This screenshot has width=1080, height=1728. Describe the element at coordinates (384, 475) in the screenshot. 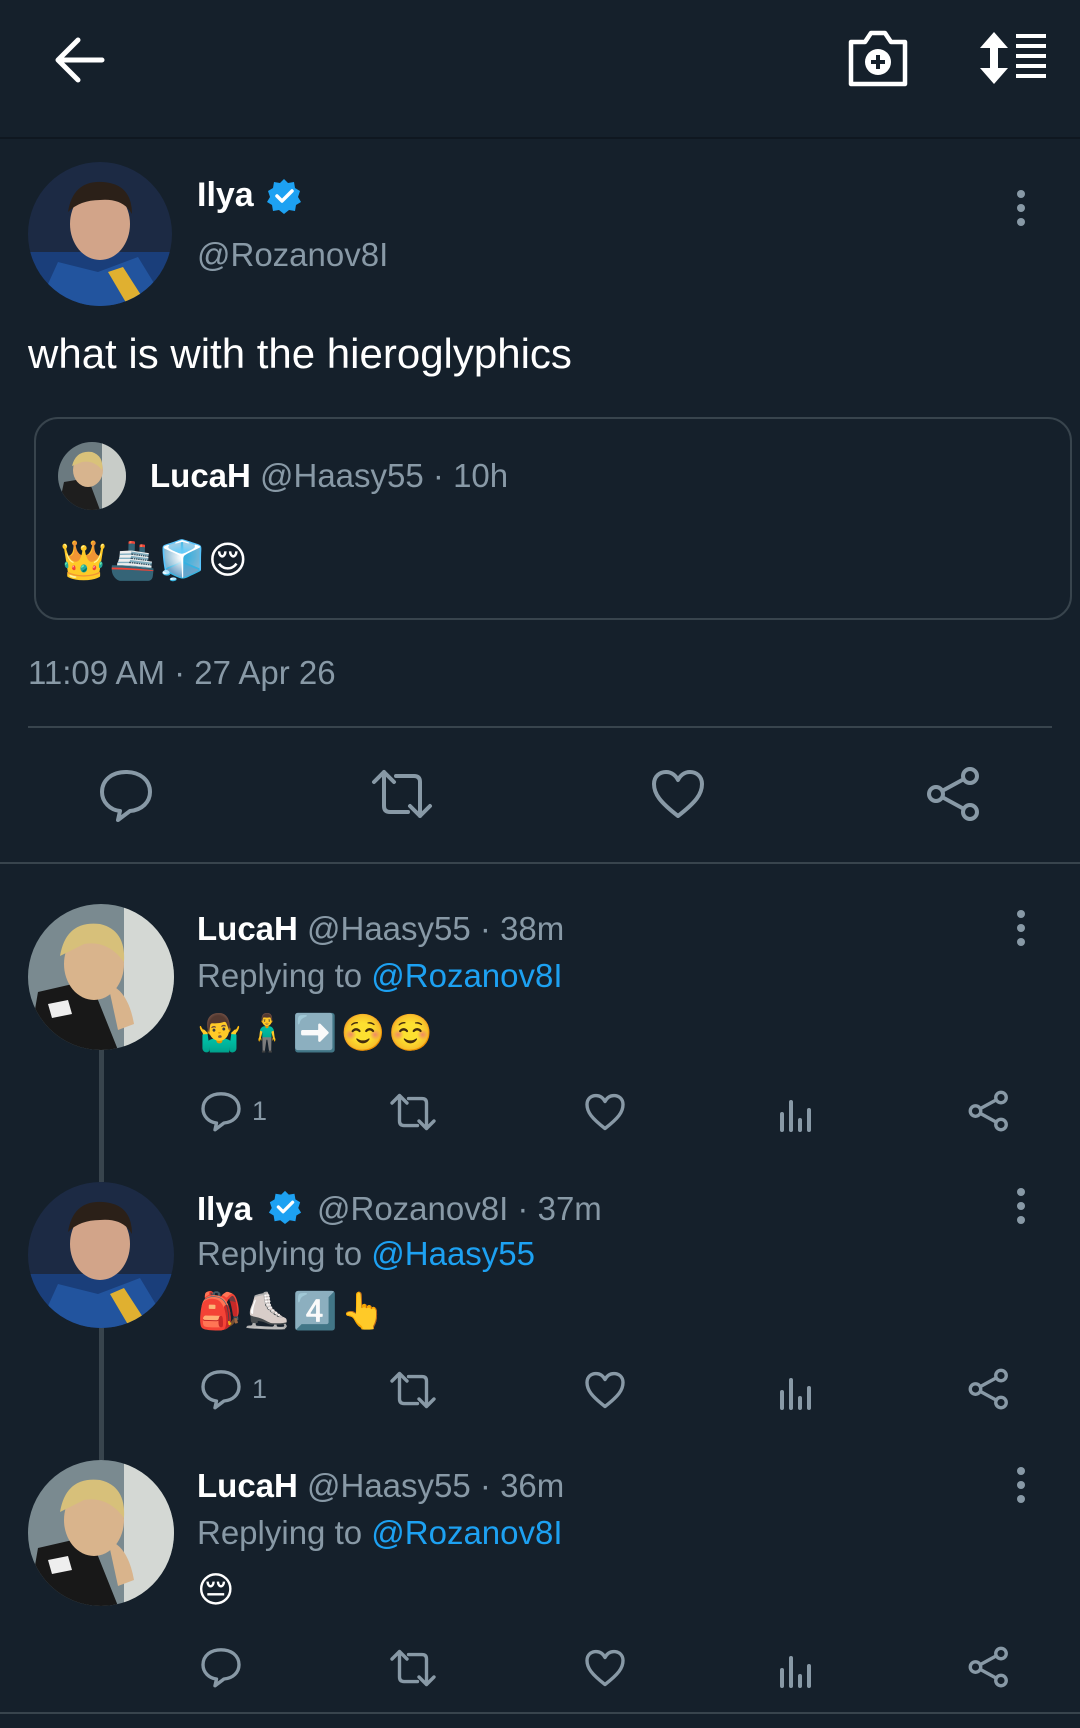

I see `quoted-author-handle-time: @Haasy55 · 10h` at that location.